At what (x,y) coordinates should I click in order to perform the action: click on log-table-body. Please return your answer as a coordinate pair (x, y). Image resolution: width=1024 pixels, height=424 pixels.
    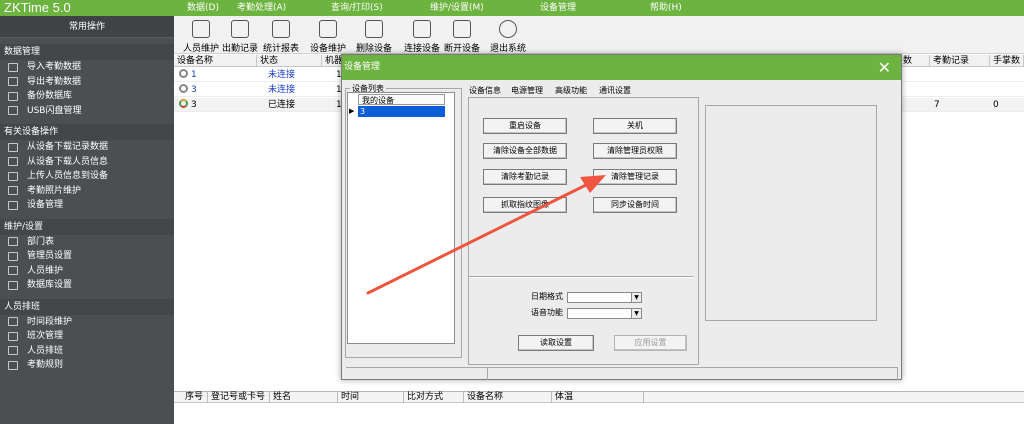
    Looking at the image, I should click on (599, 413).